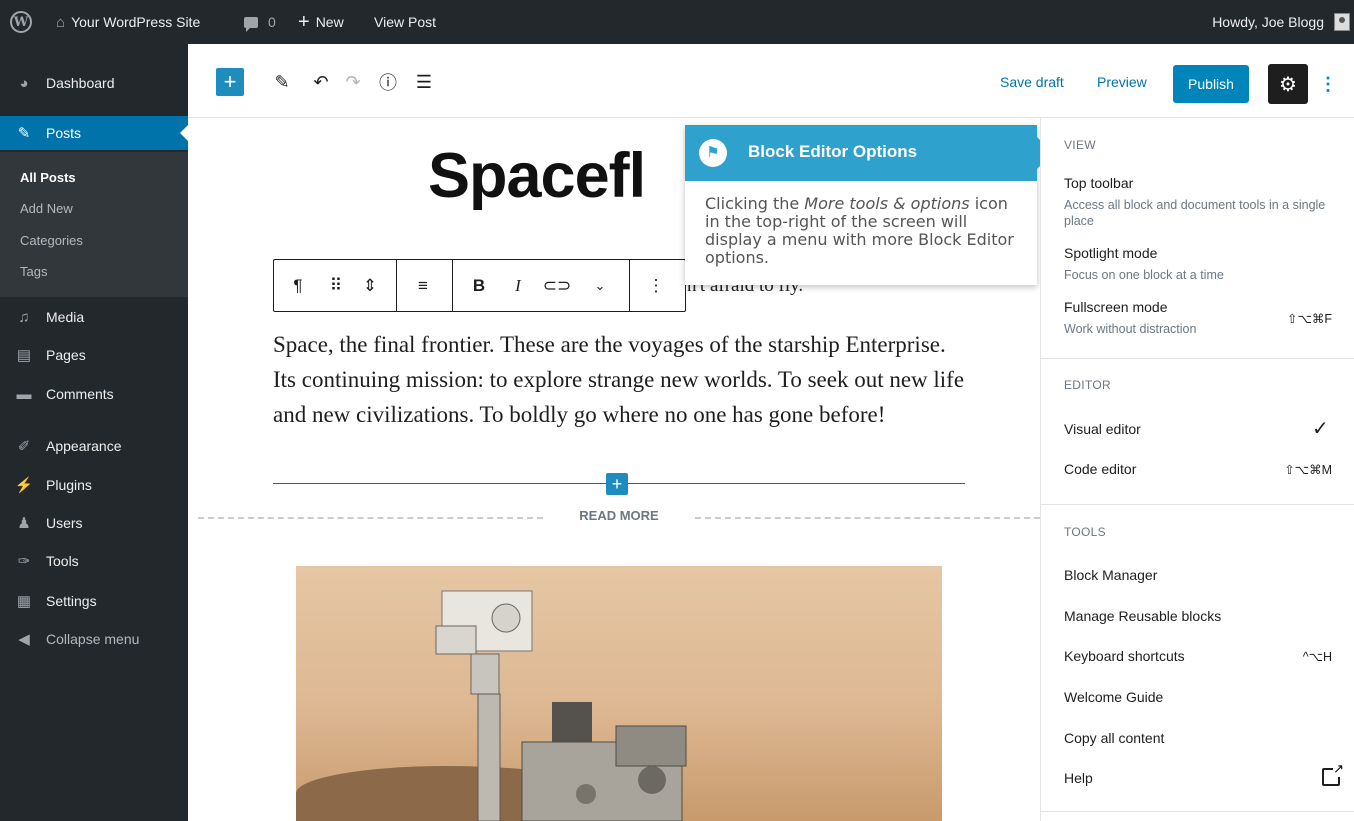 Image resolution: width=1354 pixels, height=821 pixels. I want to click on align-left-icon: ≡, so click(423, 285).